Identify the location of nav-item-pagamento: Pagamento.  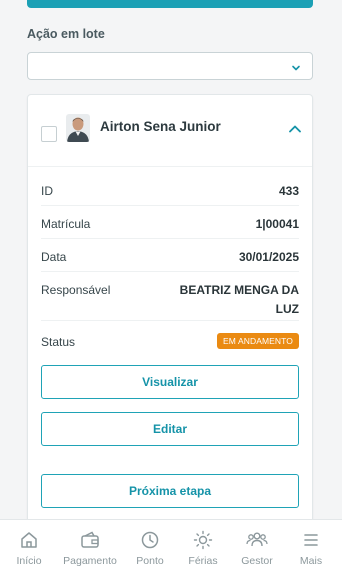
(90, 549).